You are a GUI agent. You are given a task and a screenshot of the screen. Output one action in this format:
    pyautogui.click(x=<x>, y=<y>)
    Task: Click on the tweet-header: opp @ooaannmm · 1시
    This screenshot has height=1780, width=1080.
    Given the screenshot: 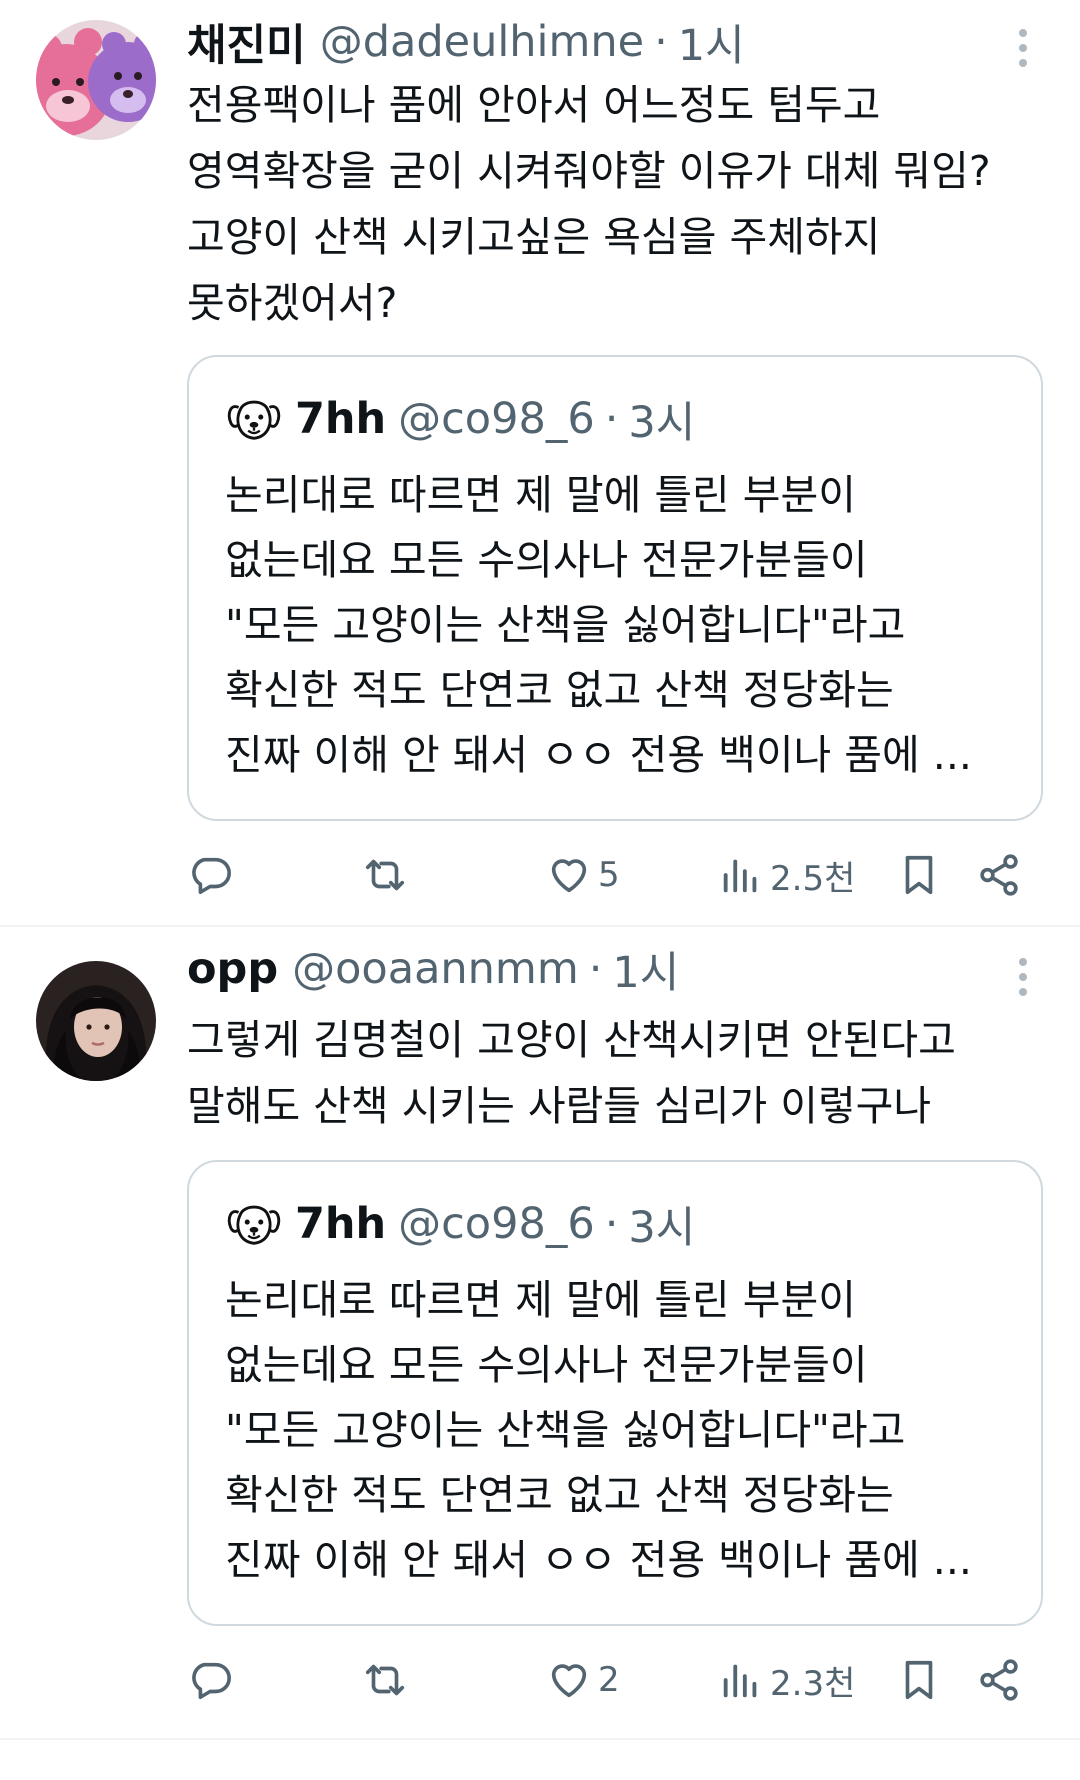 What is the action you would take?
    pyautogui.click(x=588, y=969)
    